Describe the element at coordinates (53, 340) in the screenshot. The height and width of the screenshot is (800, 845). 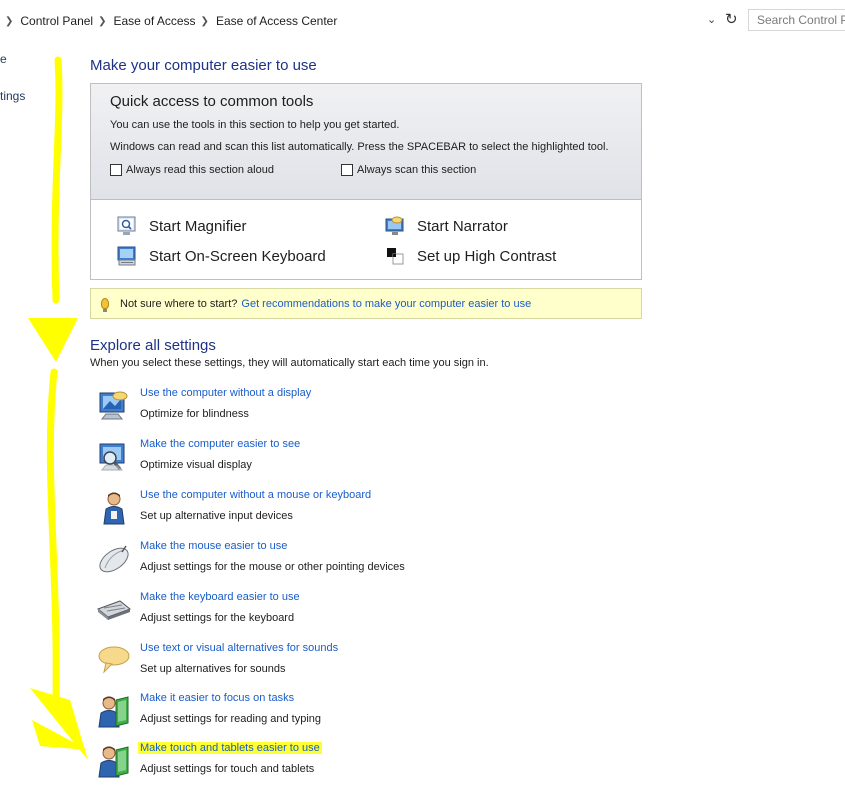
I see `arrow-head-upper` at that location.